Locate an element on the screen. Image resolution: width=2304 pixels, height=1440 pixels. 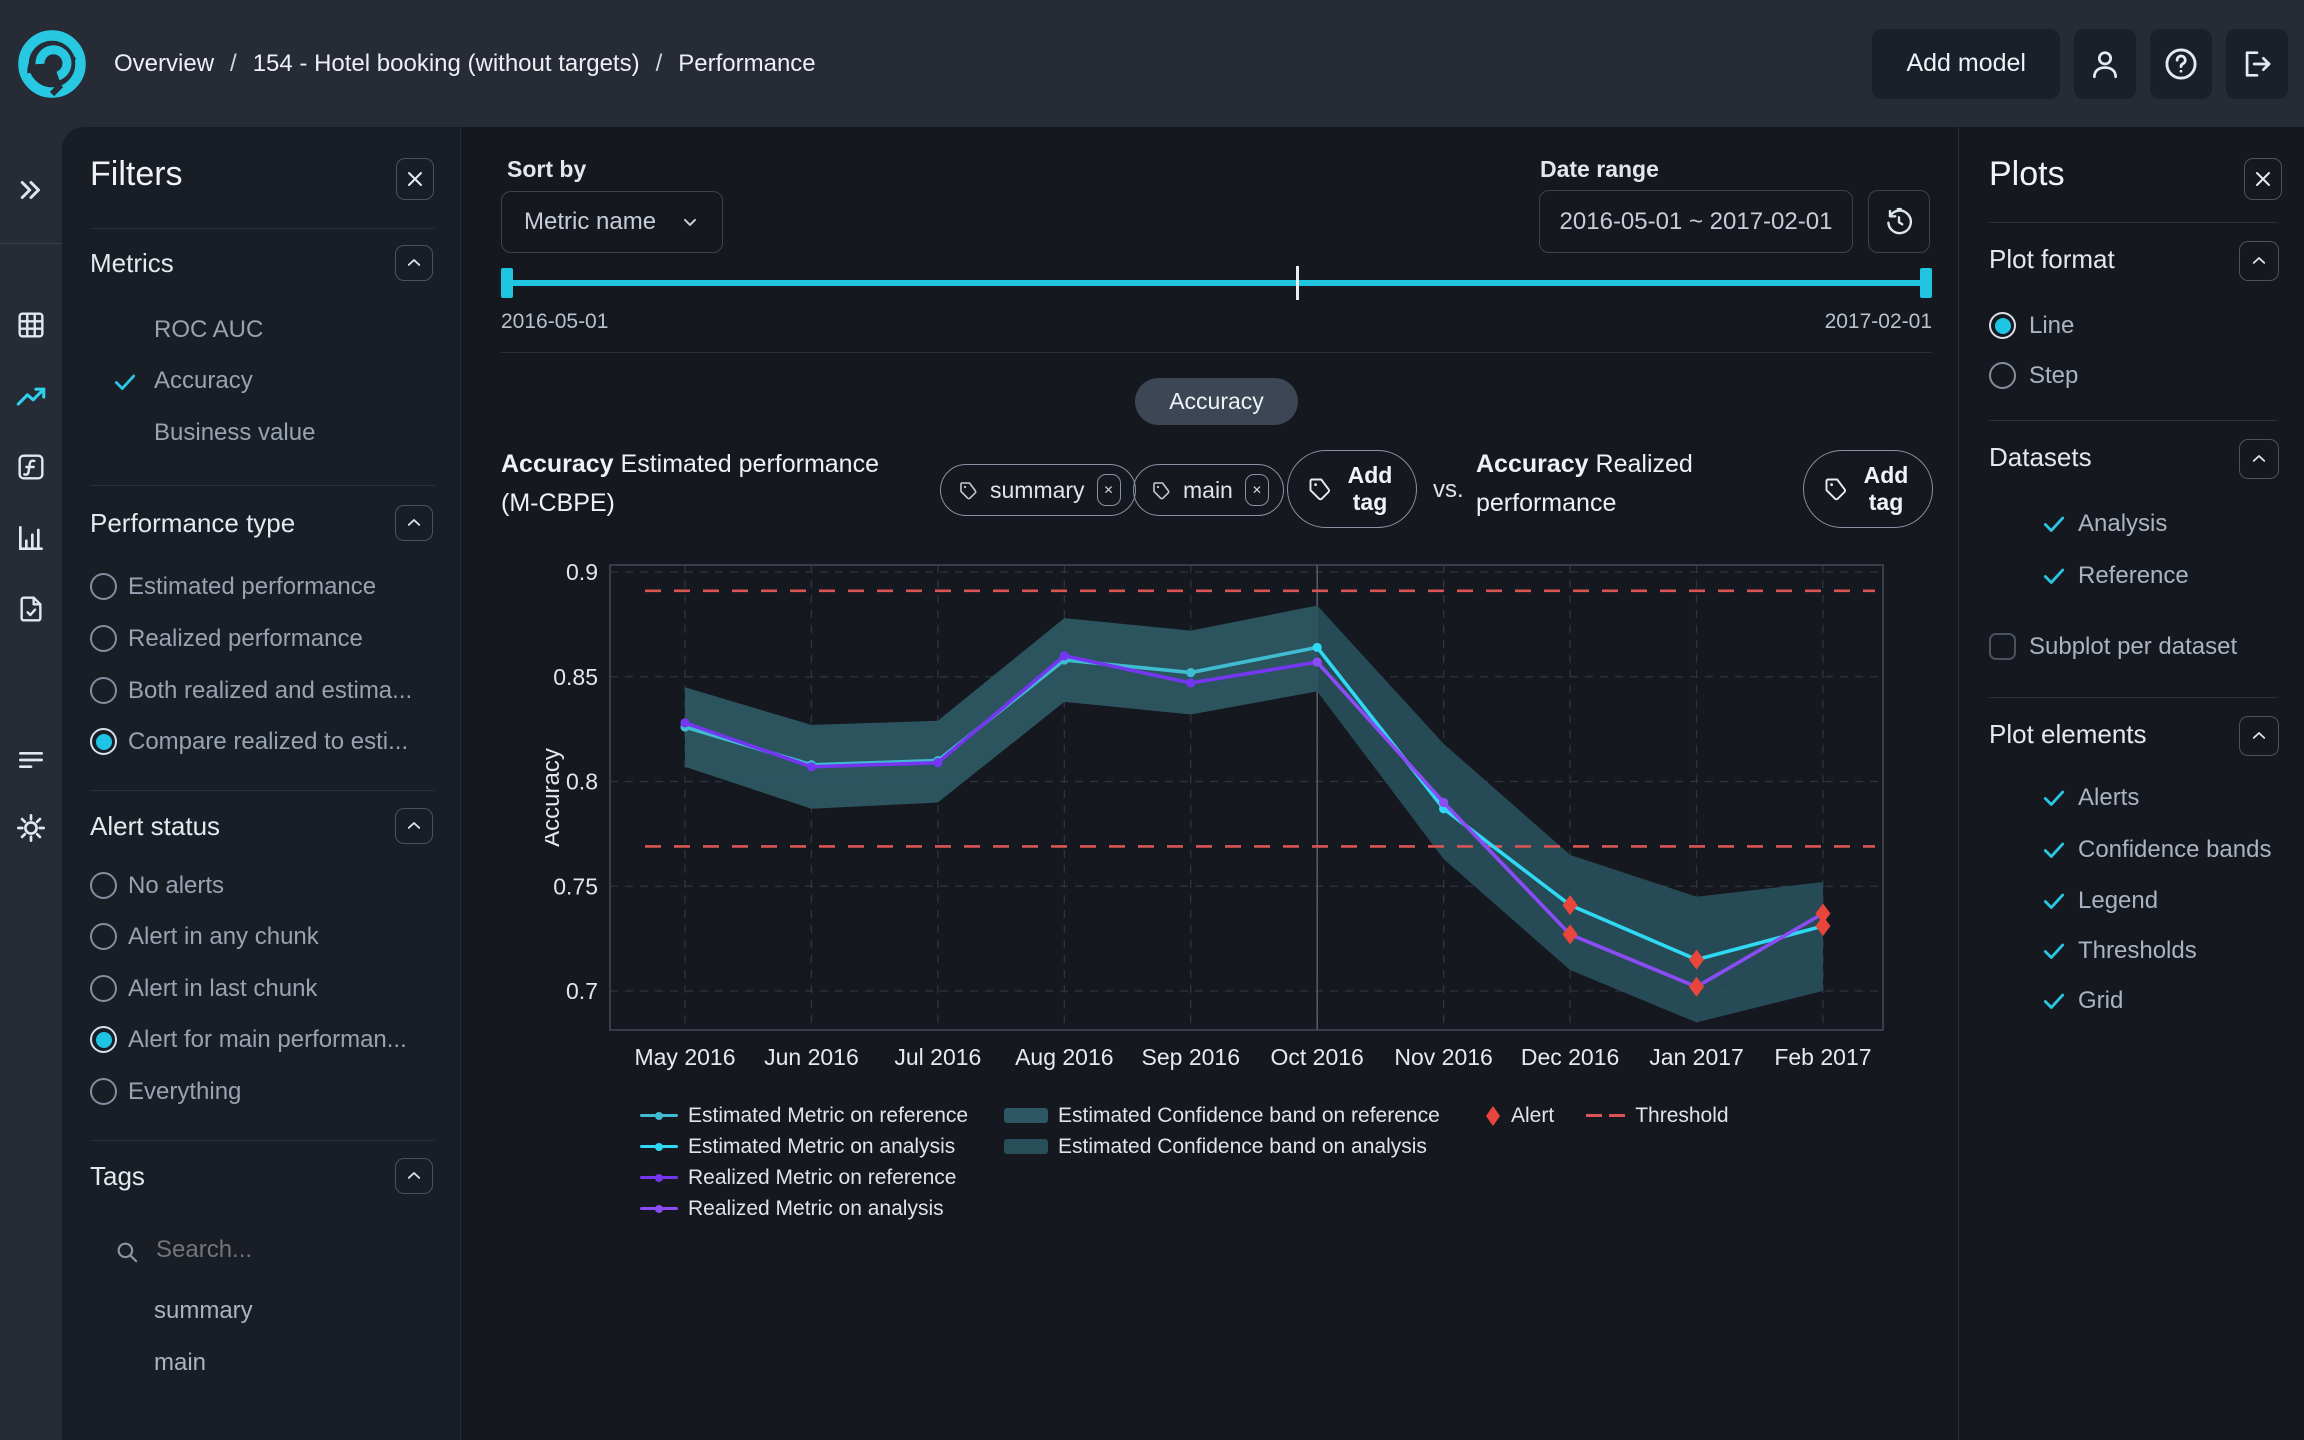
metric-item-roc-auc: ROC AUC is located at coordinates (208, 330).